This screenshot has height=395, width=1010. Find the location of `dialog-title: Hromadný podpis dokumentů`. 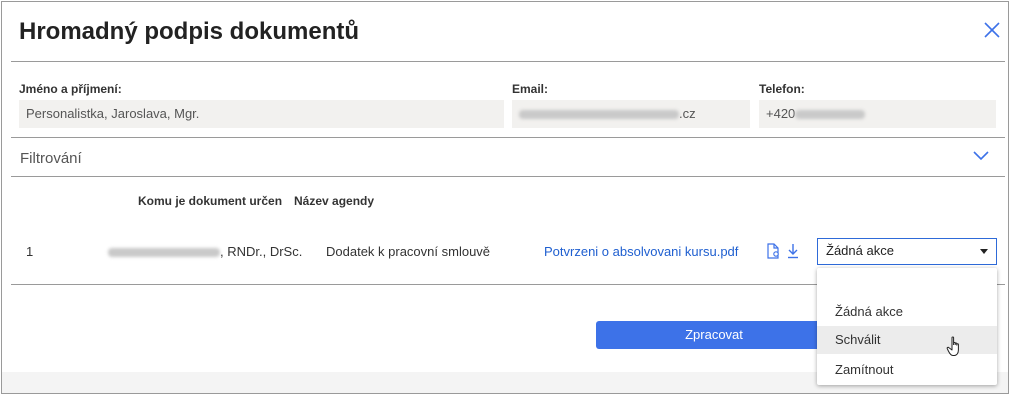

dialog-title: Hromadný podpis dokumentů is located at coordinates (189, 31).